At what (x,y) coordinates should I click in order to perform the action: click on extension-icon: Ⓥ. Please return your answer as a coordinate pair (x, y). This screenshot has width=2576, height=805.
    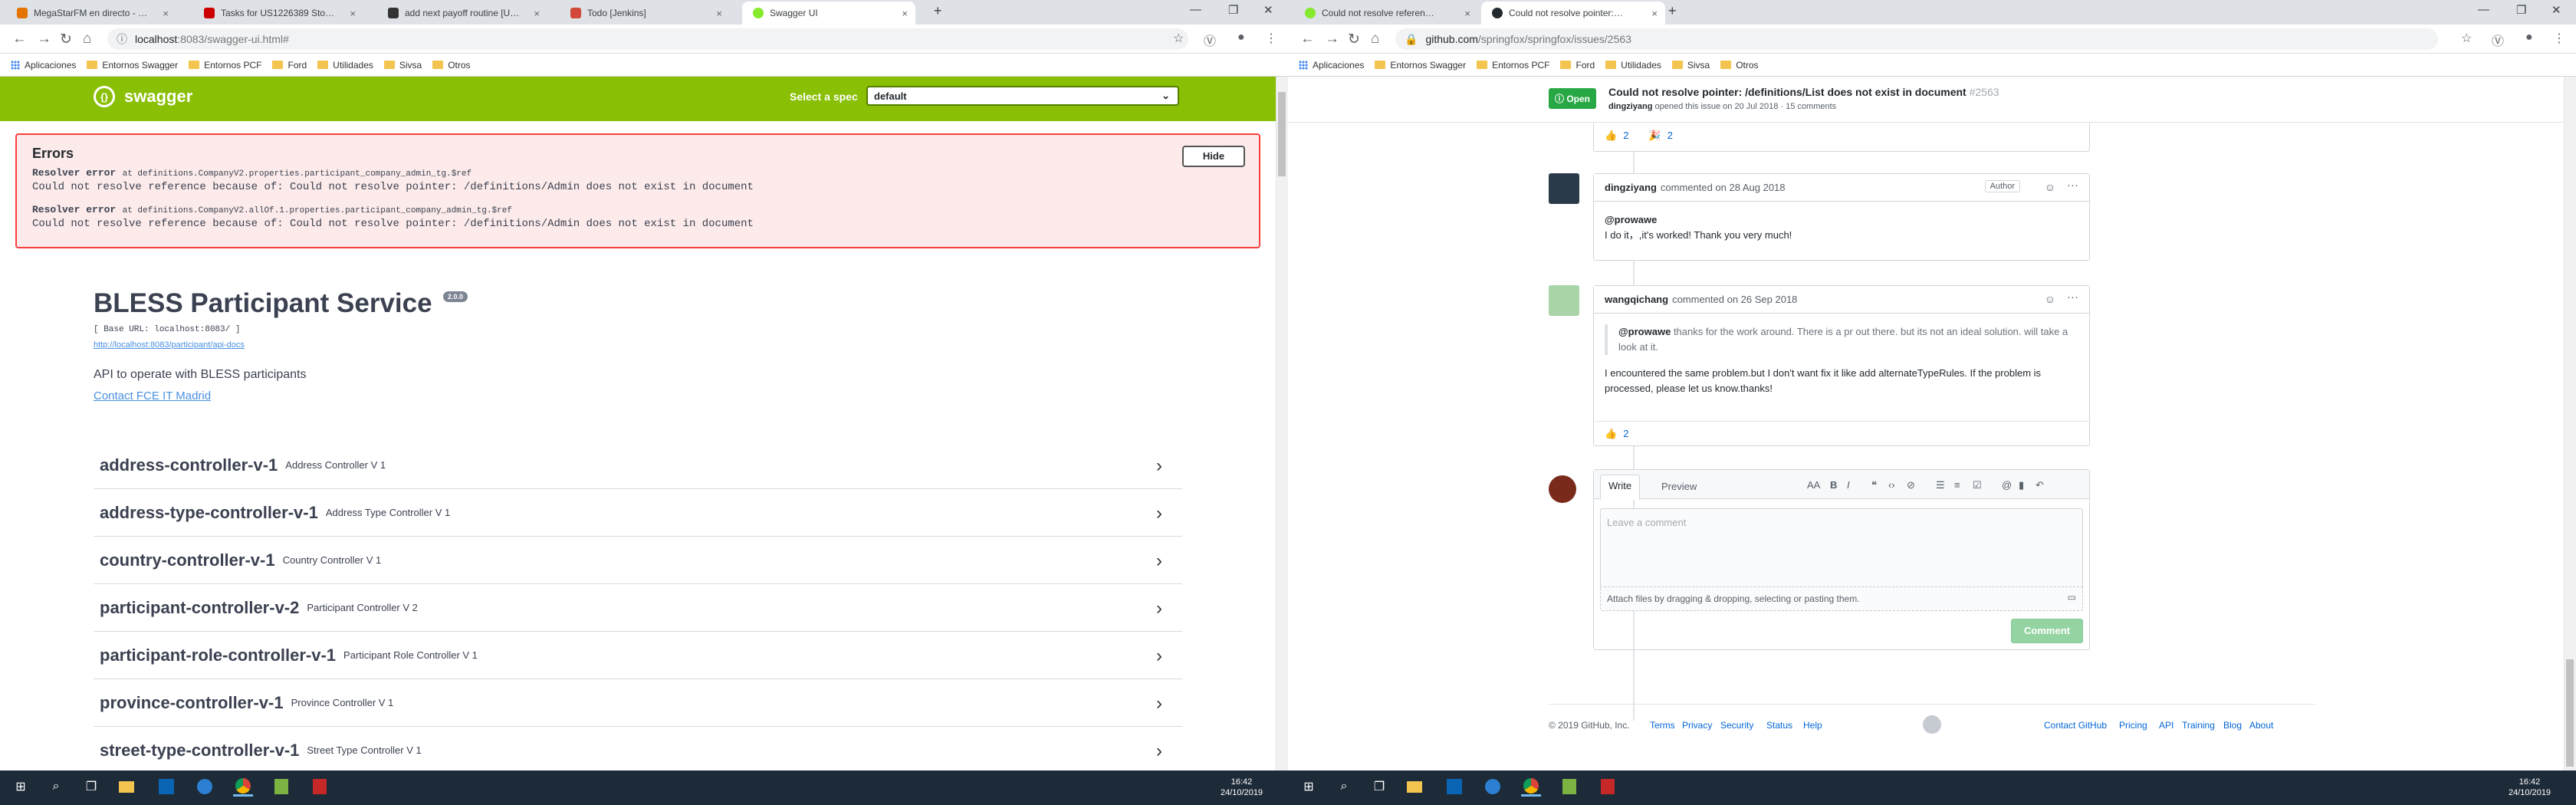
    Looking at the image, I should click on (1210, 40).